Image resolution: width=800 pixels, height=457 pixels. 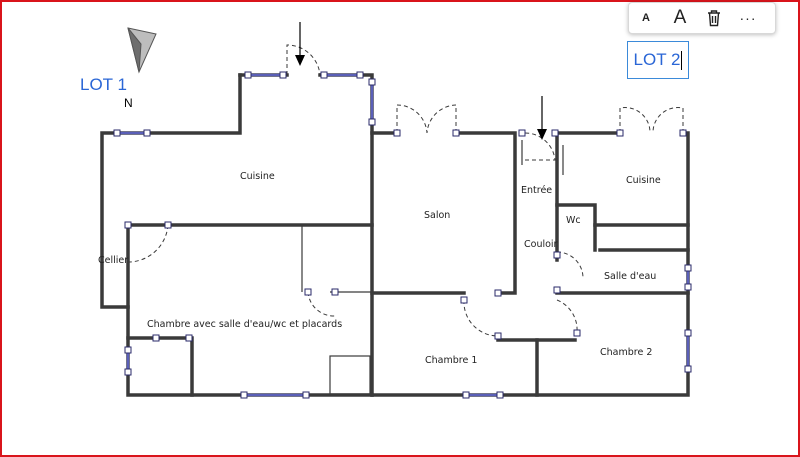 I want to click on lot2-text-box: LOT 2, so click(x=658, y=60).